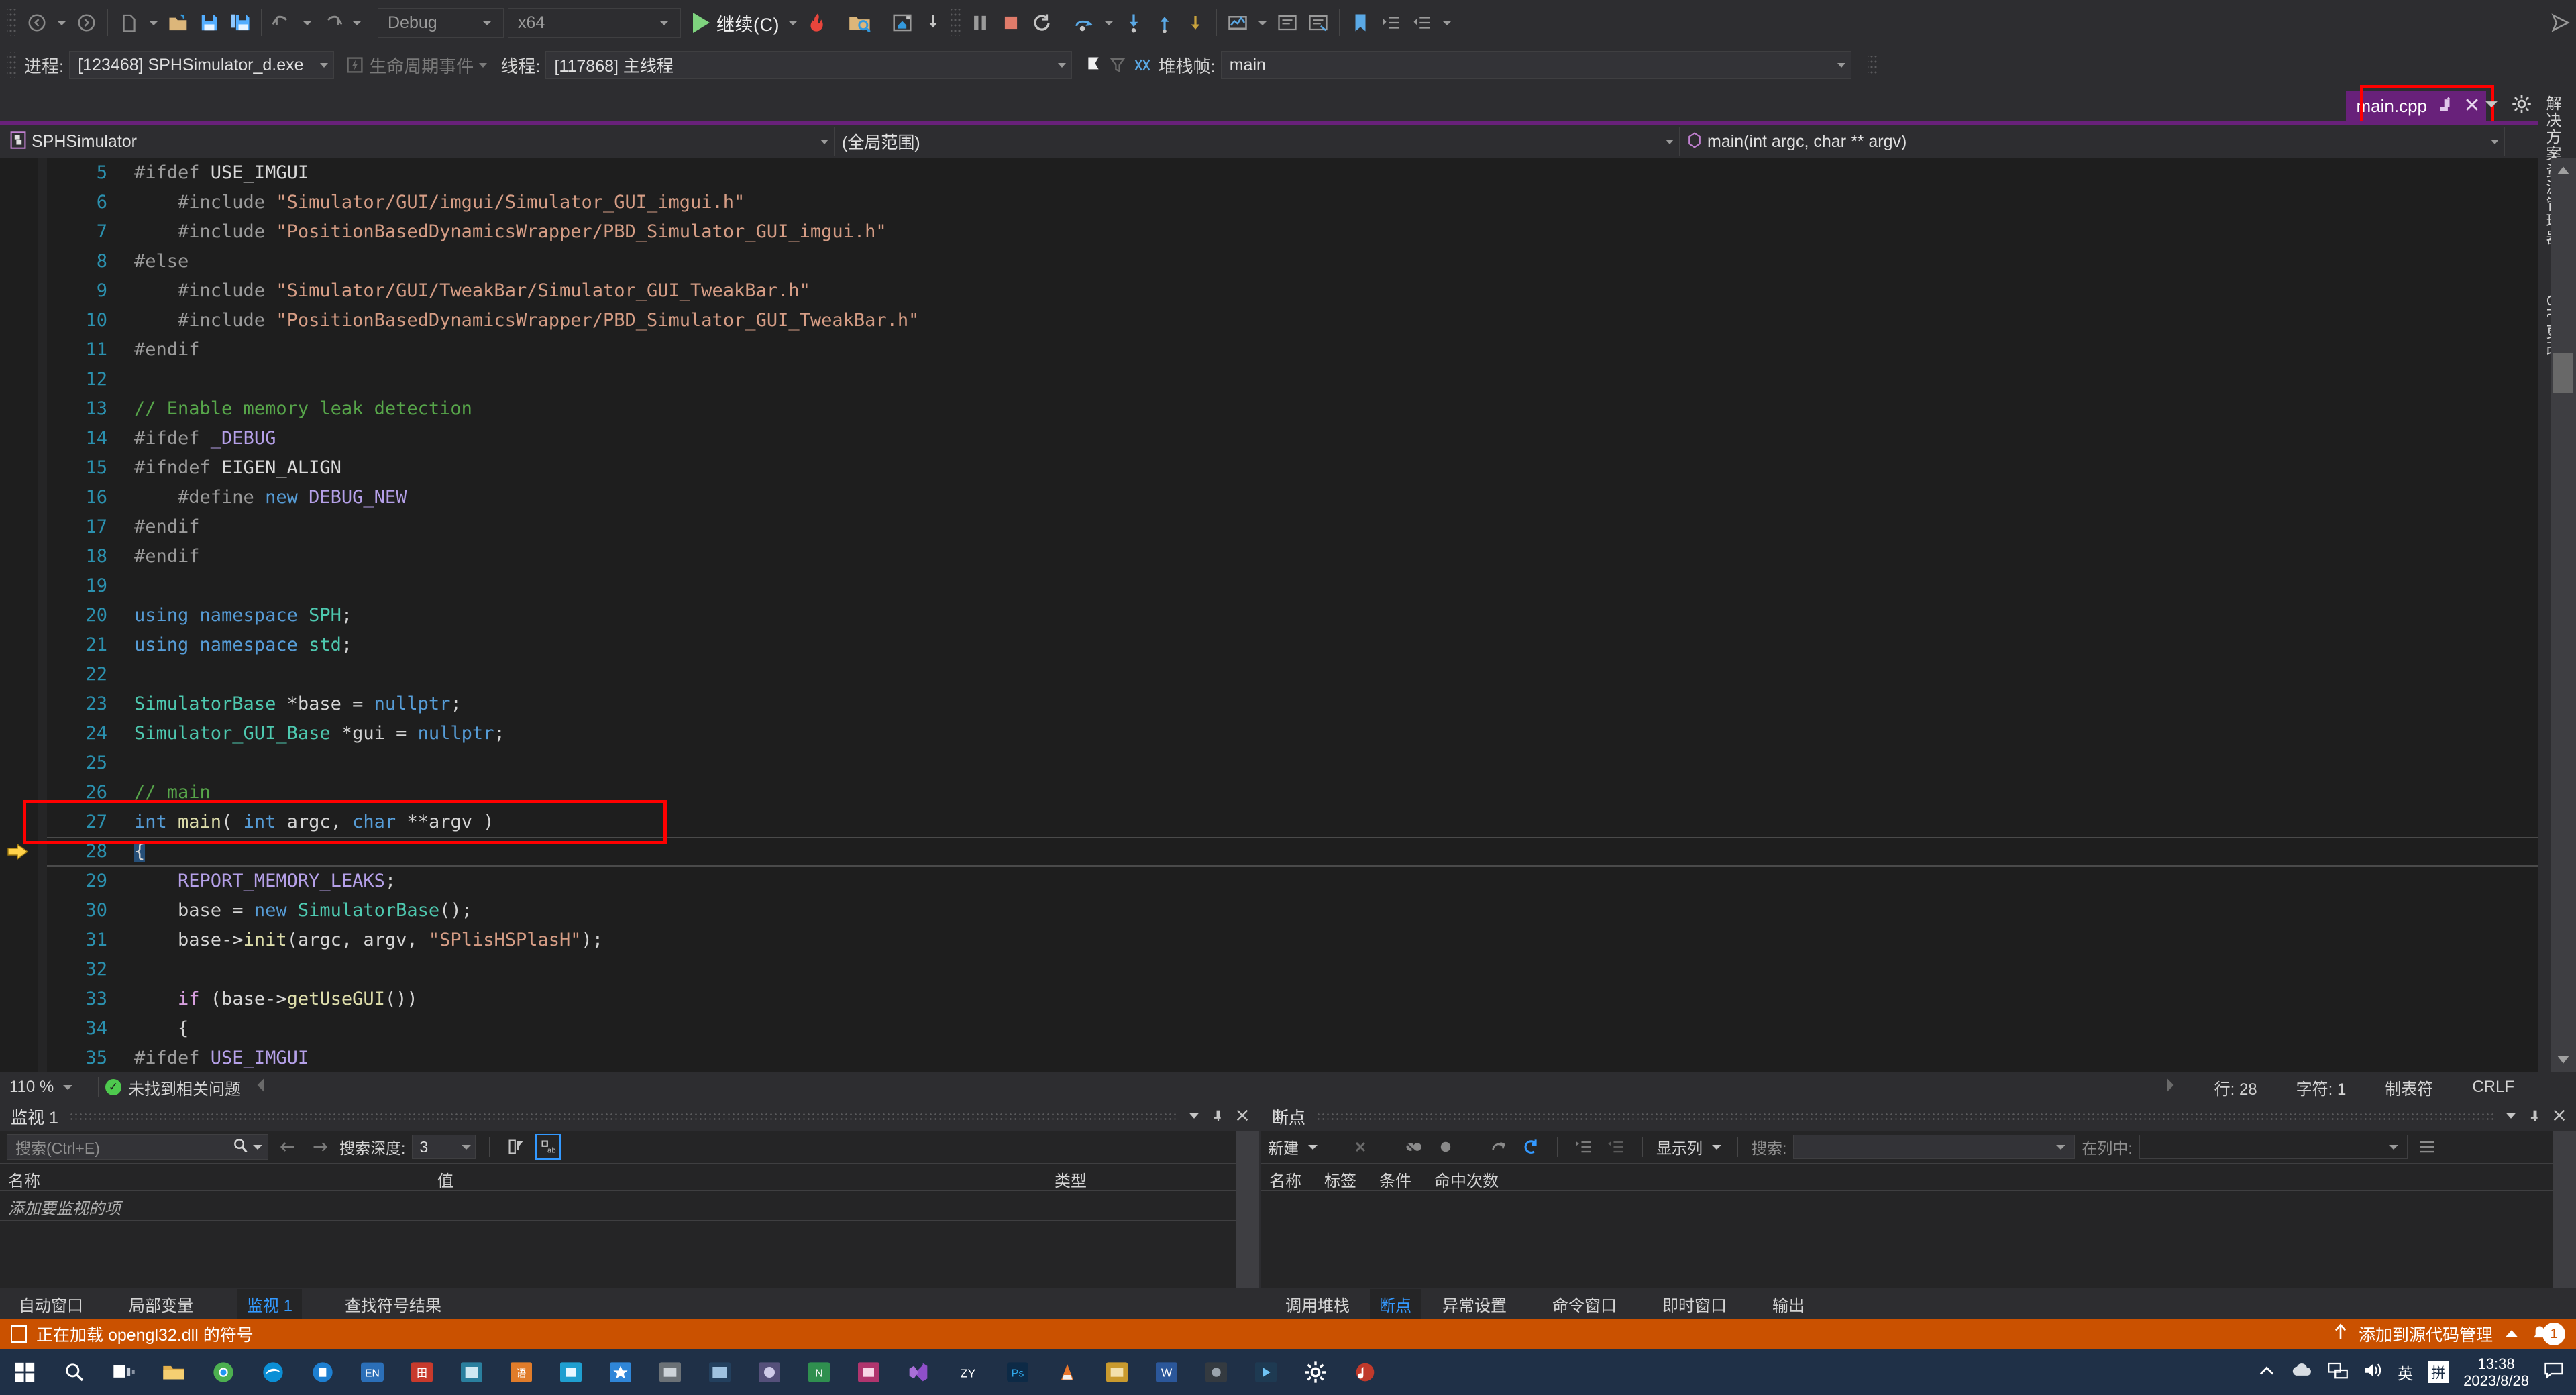  What do you see at coordinates (1292, 1058) in the screenshot?
I see `code-line: 35 #ifdef USE_IMGUI` at bounding box center [1292, 1058].